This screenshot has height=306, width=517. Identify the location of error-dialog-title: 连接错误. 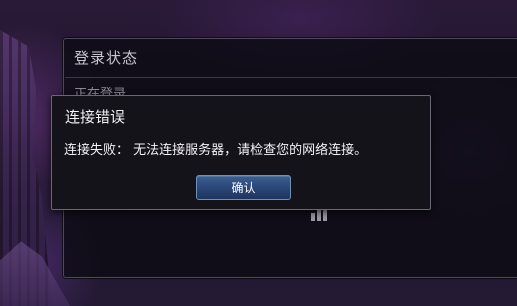
(95, 117).